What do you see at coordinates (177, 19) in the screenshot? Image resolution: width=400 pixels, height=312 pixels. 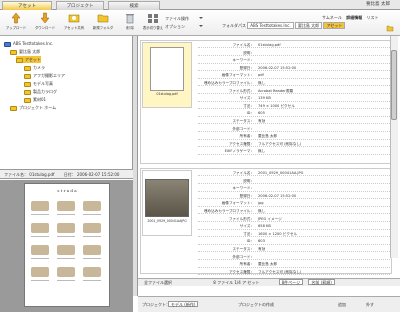 I see `file-operation-label: ファイル操作` at bounding box center [177, 19].